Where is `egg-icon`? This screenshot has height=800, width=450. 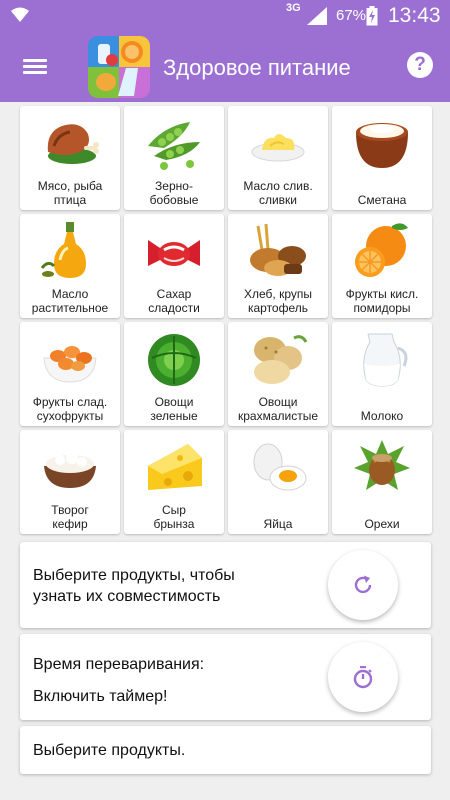 egg-icon is located at coordinates (280, 467).